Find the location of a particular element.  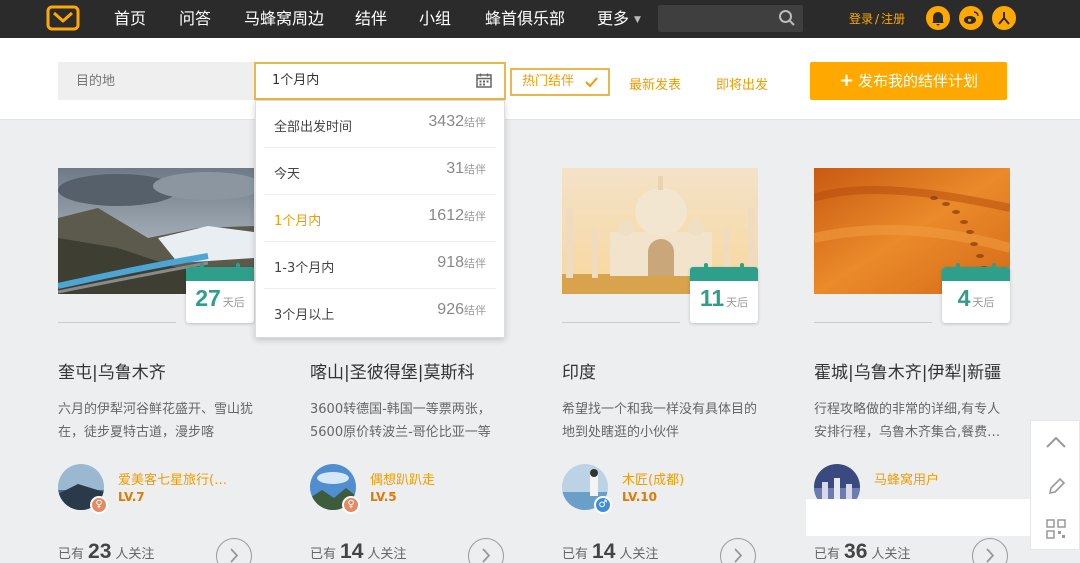

date-option: 3个月以上 926结伴 is located at coordinates (380, 312).